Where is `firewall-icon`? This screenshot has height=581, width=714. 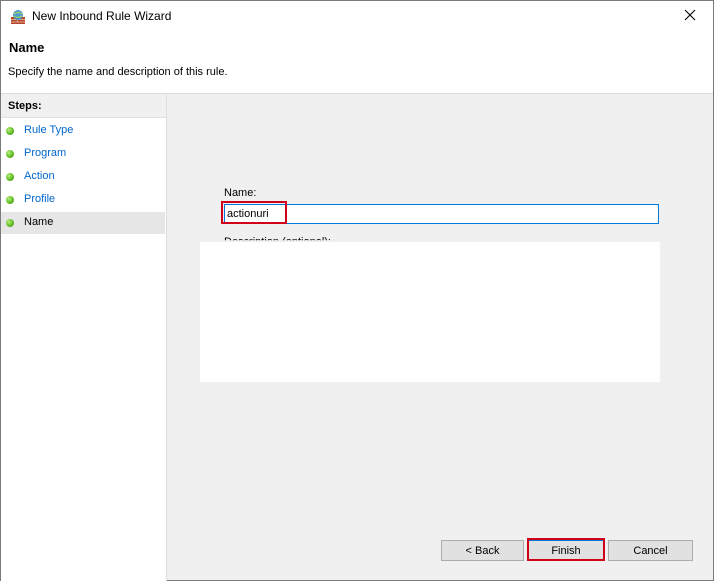 firewall-icon is located at coordinates (18, 17).